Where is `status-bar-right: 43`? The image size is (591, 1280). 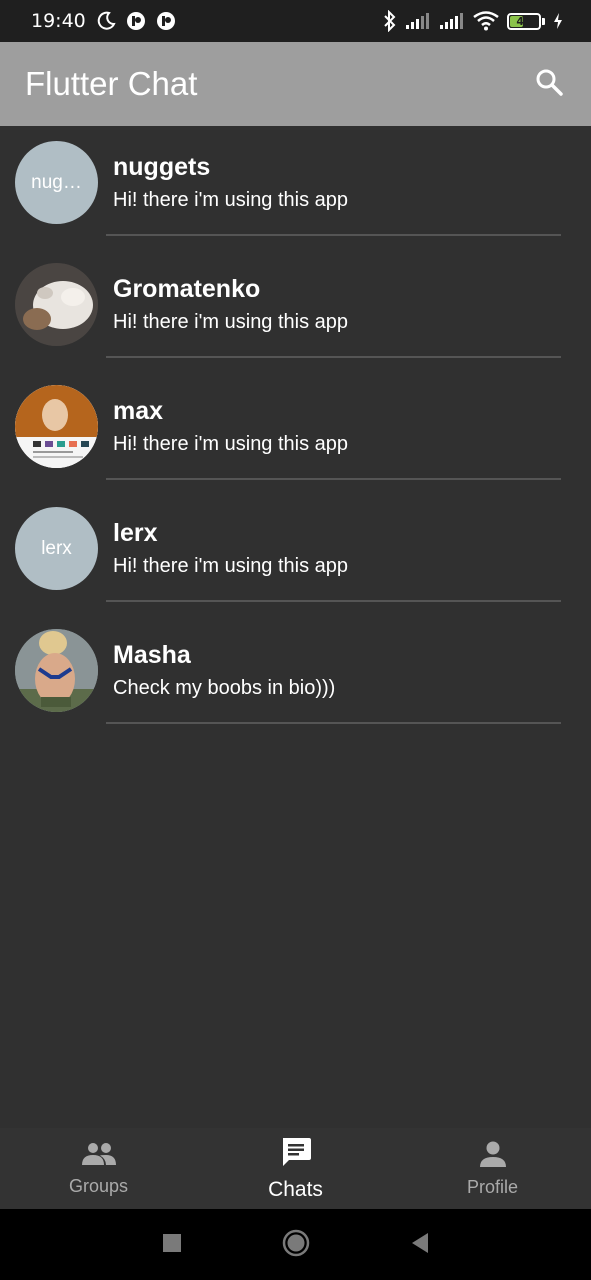
status-bar-right: 43 is located at coordinates (473, 21).